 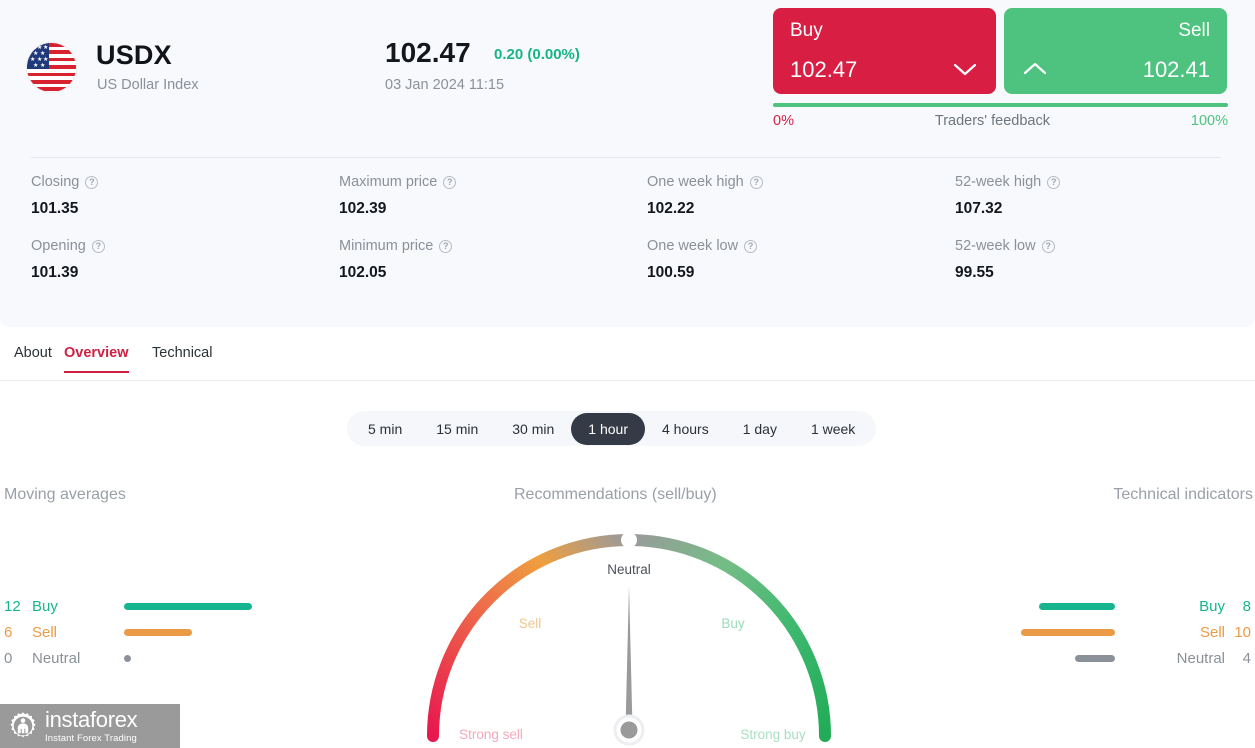 What do you see at coordinates (537, 54) in the screenshot?
I see `price-change: 0.20 (0.00%)` at bounding box center [537, 54].